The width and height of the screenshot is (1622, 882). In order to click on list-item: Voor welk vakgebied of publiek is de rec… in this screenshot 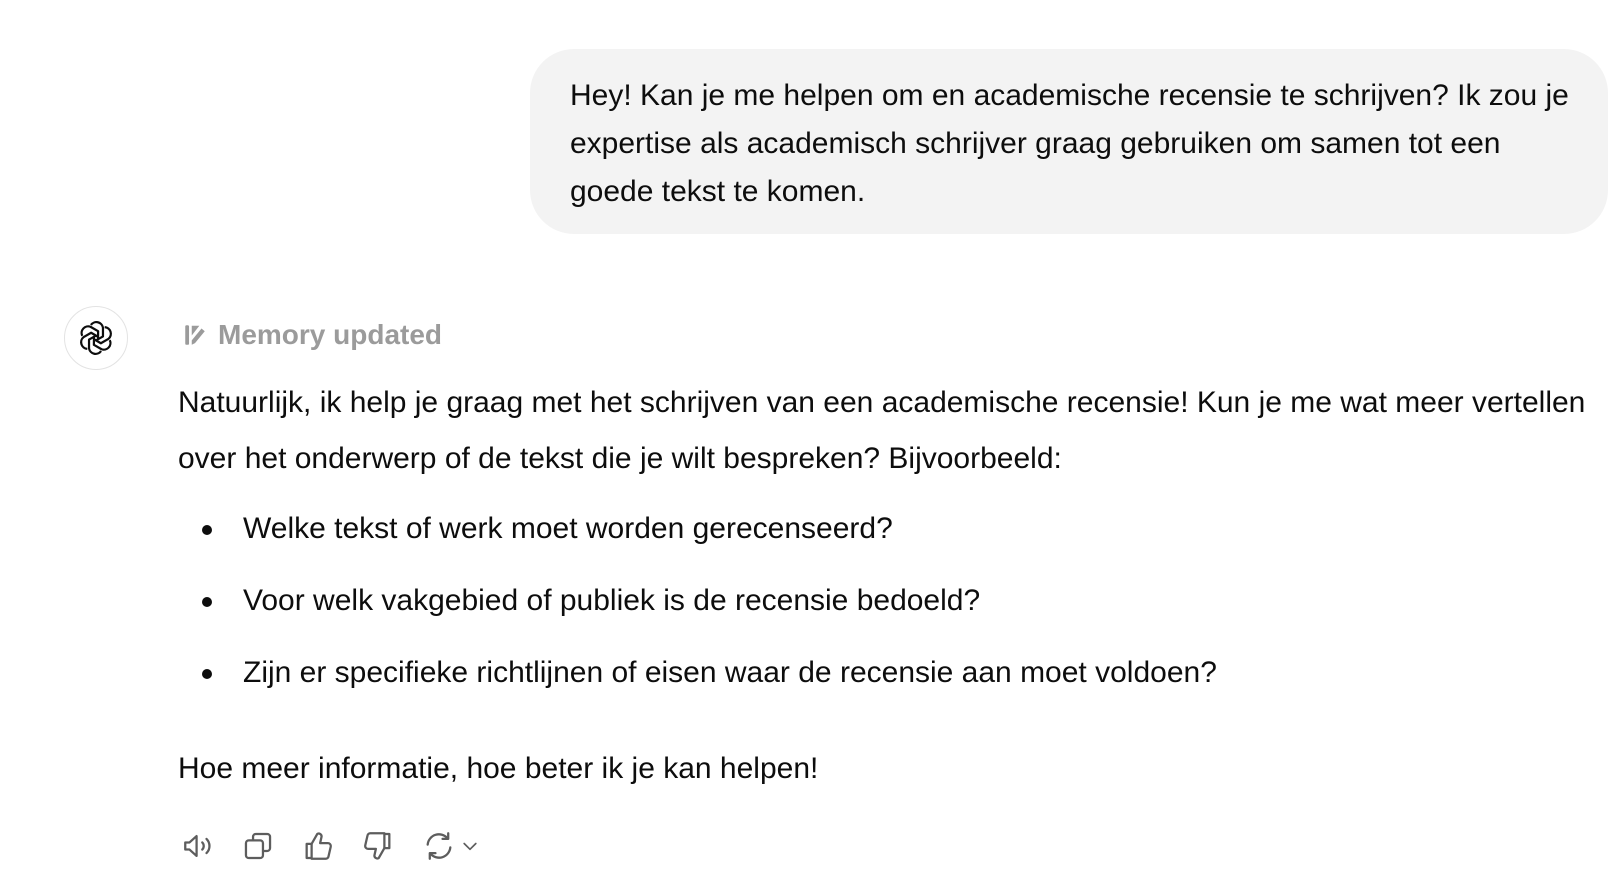, I will do `click(888, 609)`.